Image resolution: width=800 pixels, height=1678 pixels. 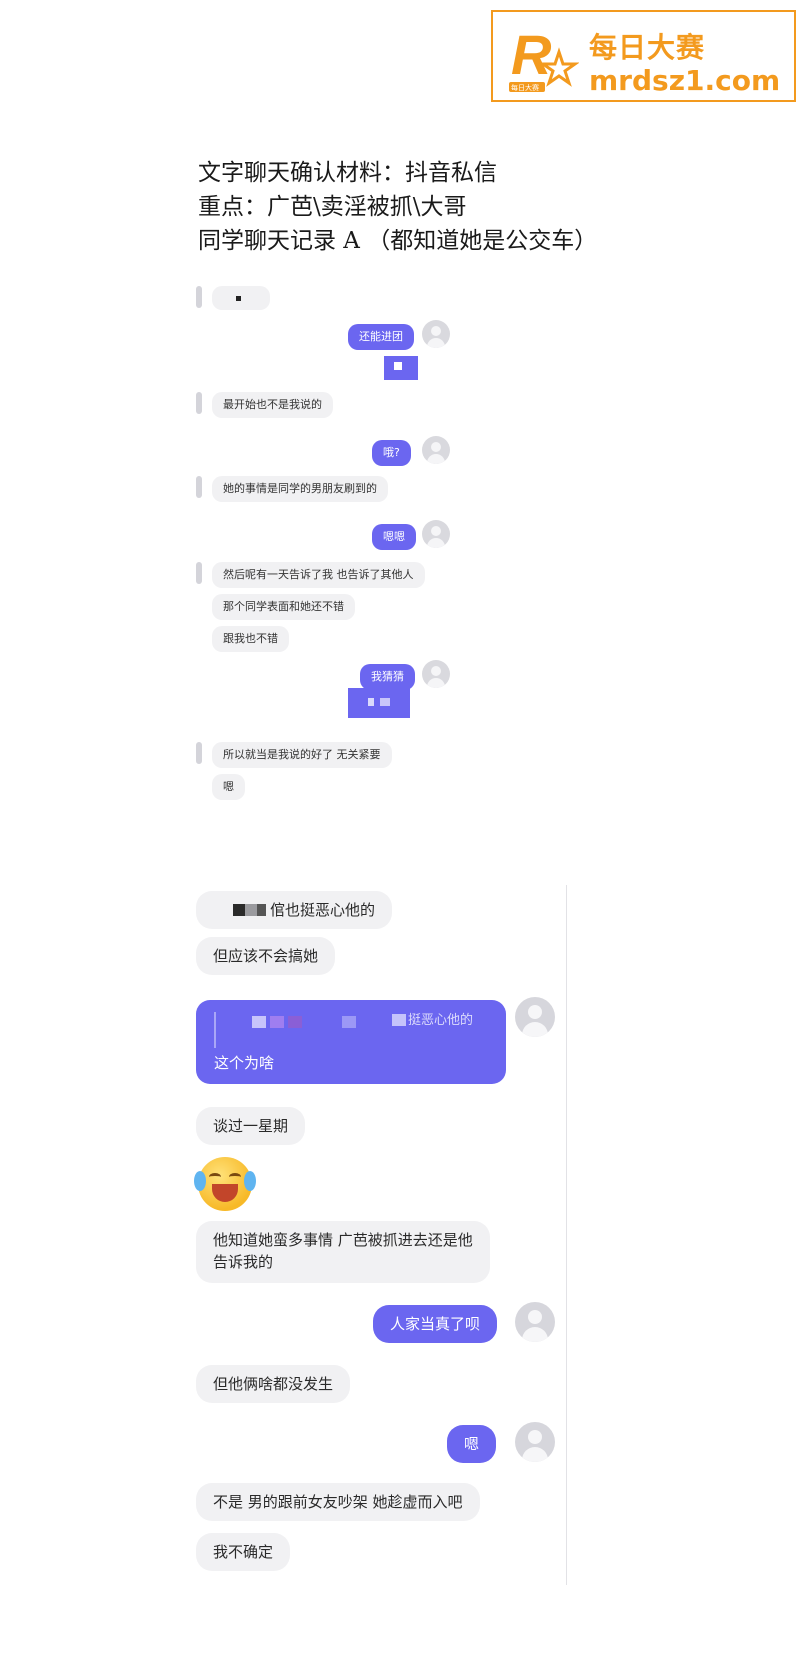 I want to click on chat-bubble-left: 但他俩啥都没发生, so click(x=273, y=1384).